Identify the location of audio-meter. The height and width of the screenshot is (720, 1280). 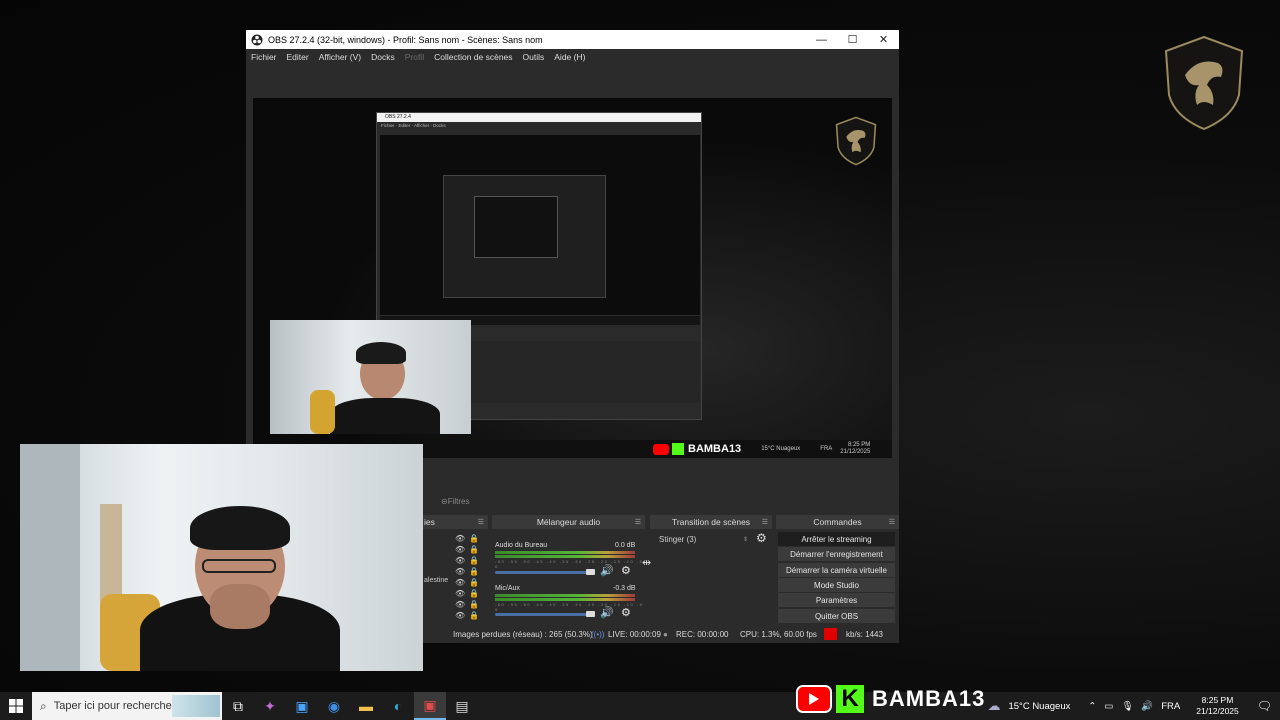
(565, 599).